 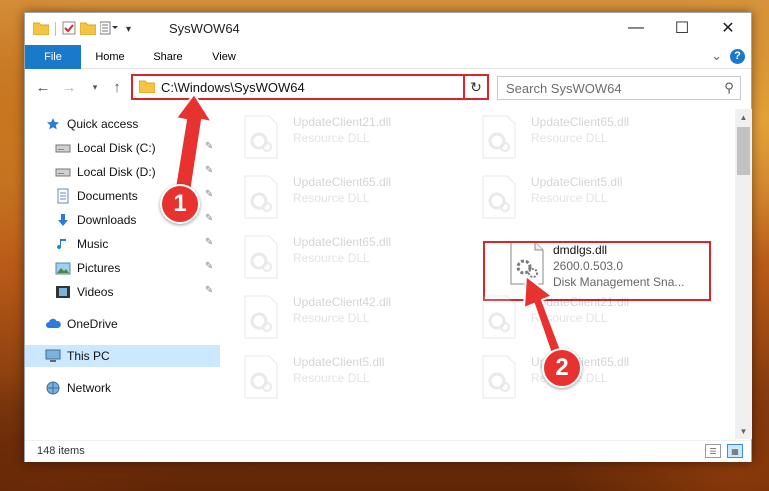 I want to click on quick-access-toolbar: ▾, so click(x=81, y=29).